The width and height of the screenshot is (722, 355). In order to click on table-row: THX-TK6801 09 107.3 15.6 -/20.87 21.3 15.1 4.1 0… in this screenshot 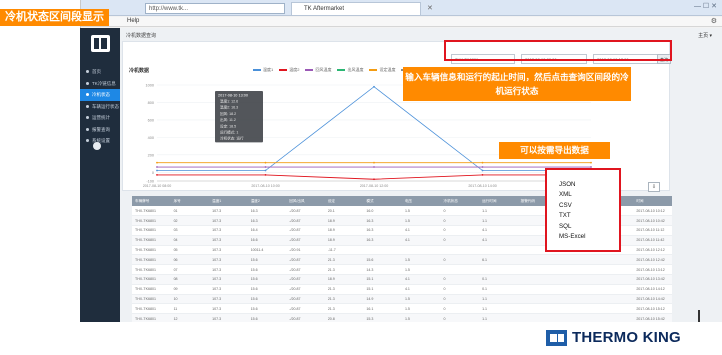, I will do `click(402, 289)`.